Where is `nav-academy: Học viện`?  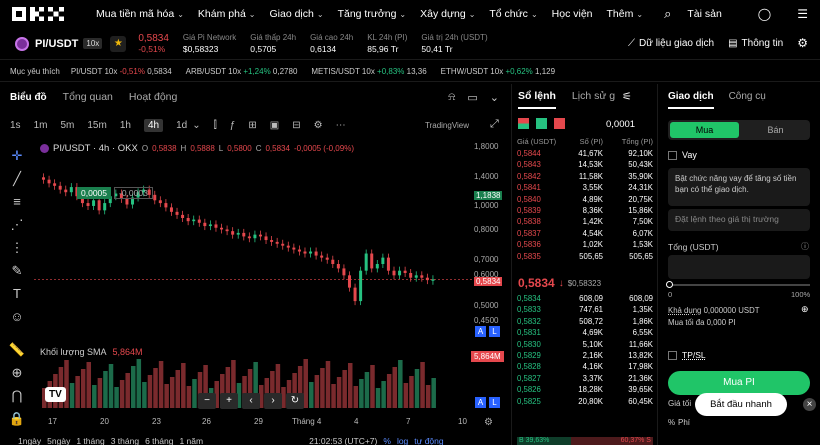 nav-academy: Học viện is located at coordinates (572, 14).